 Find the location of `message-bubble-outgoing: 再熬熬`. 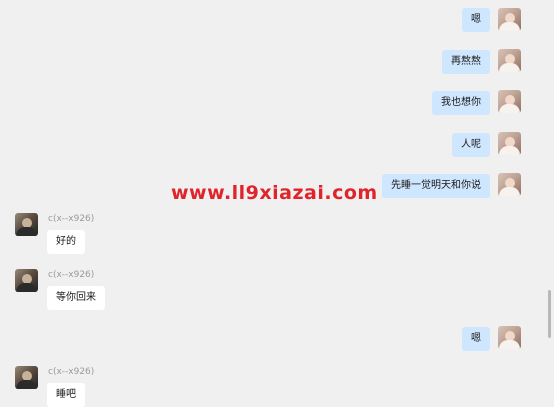

message-bubble-outgoing: 再熬熬 is located at coordinates (466, 62).